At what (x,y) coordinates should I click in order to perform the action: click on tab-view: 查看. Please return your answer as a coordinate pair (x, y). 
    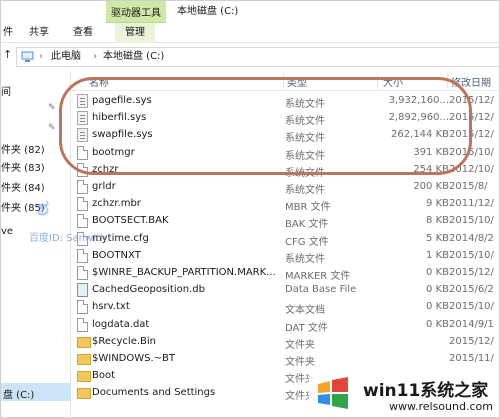
    Looking at the image, I should click on (83, 33).